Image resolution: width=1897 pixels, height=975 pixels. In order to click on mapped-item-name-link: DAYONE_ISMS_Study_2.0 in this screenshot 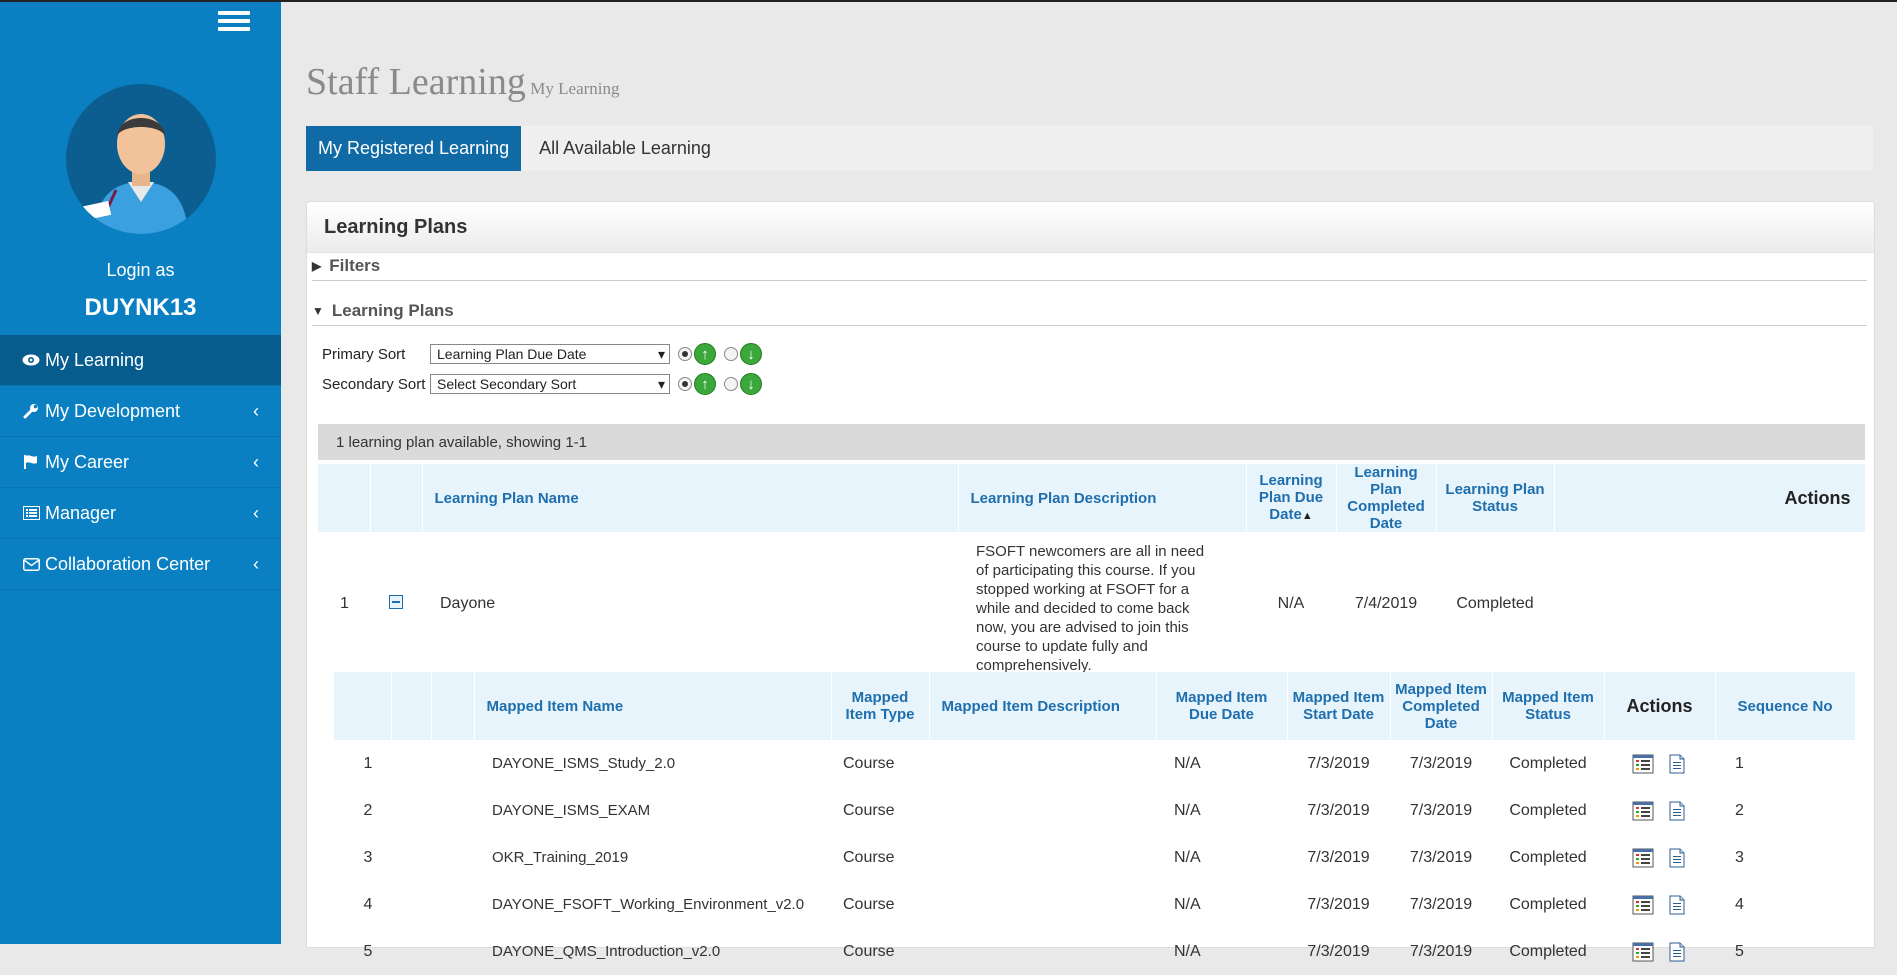, I will do `click(652, 763)`.